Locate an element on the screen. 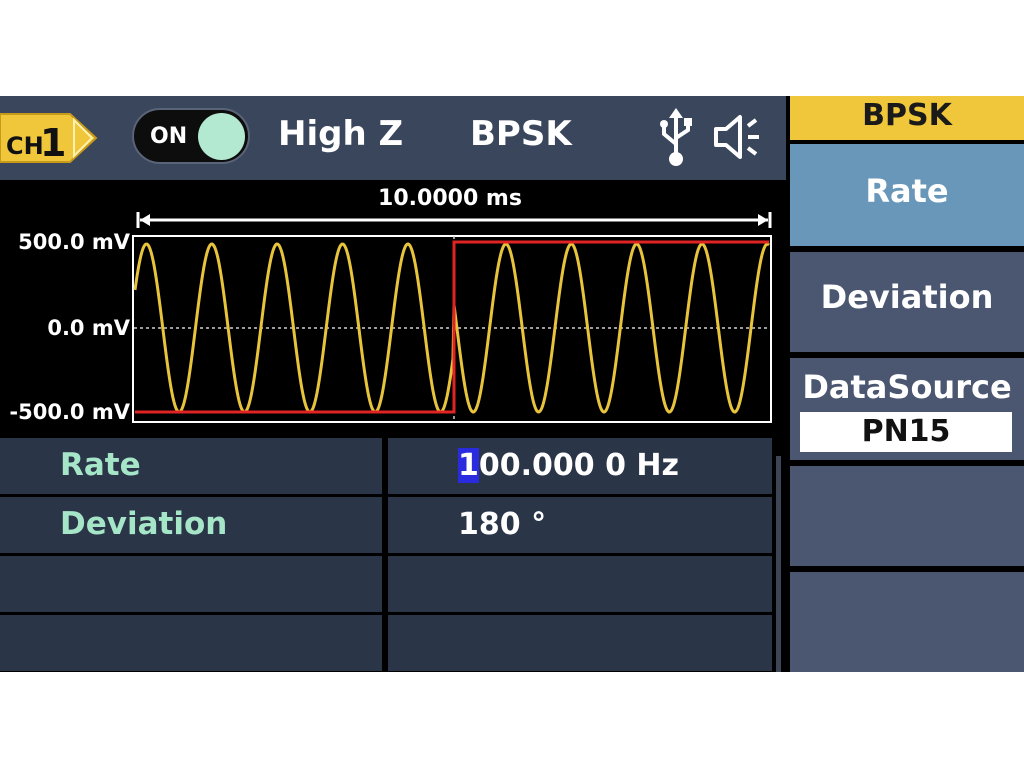 Image resolution: width=1024 pixels, height=768 pixels. usb-icon is located at coordinates (676, 137).